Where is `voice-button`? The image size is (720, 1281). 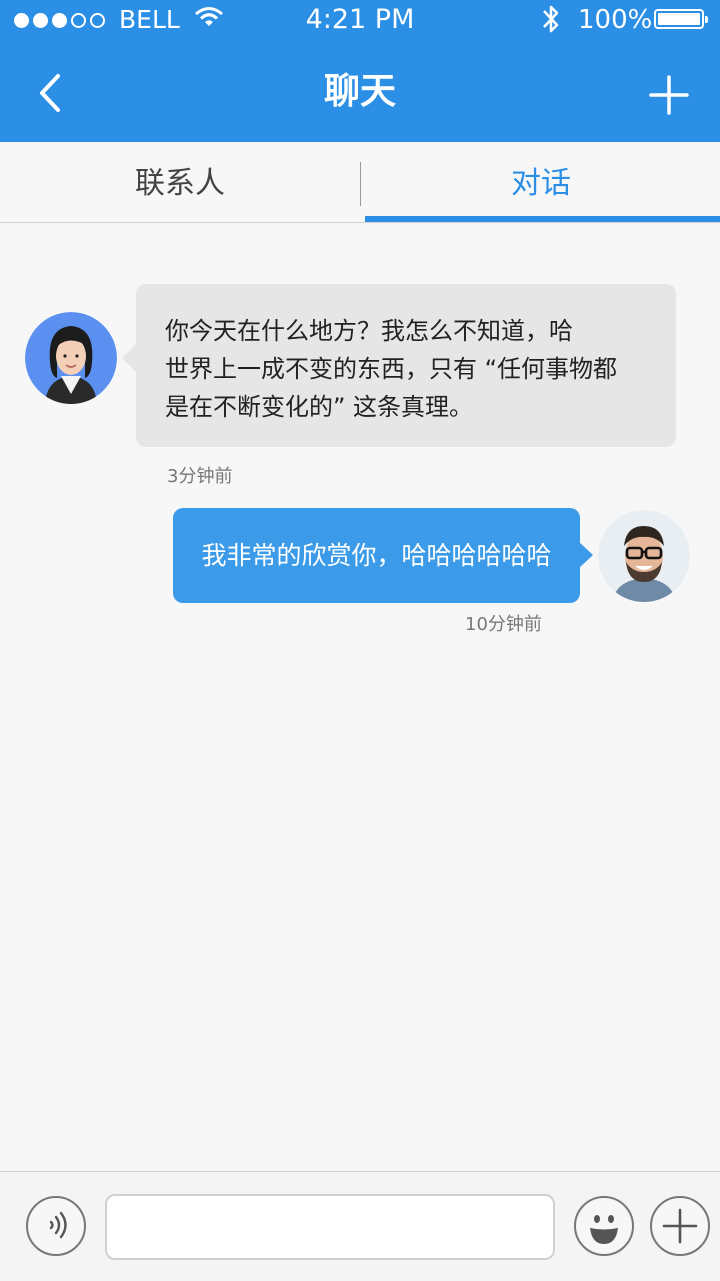 voice-button is located at coordinates (56, 1226).